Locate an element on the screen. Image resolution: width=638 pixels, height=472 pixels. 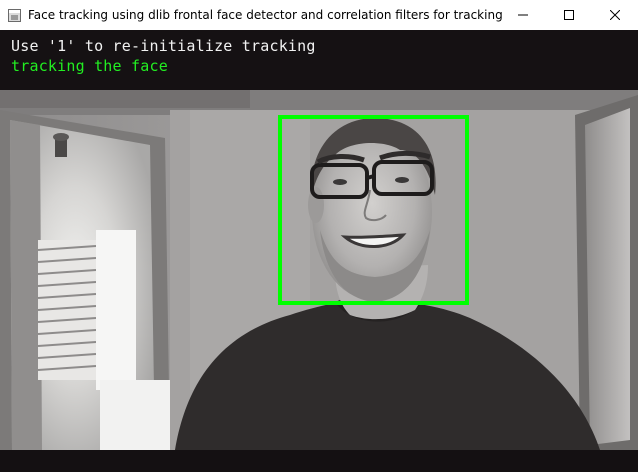
close-icon is located at coordinates (615, 15).